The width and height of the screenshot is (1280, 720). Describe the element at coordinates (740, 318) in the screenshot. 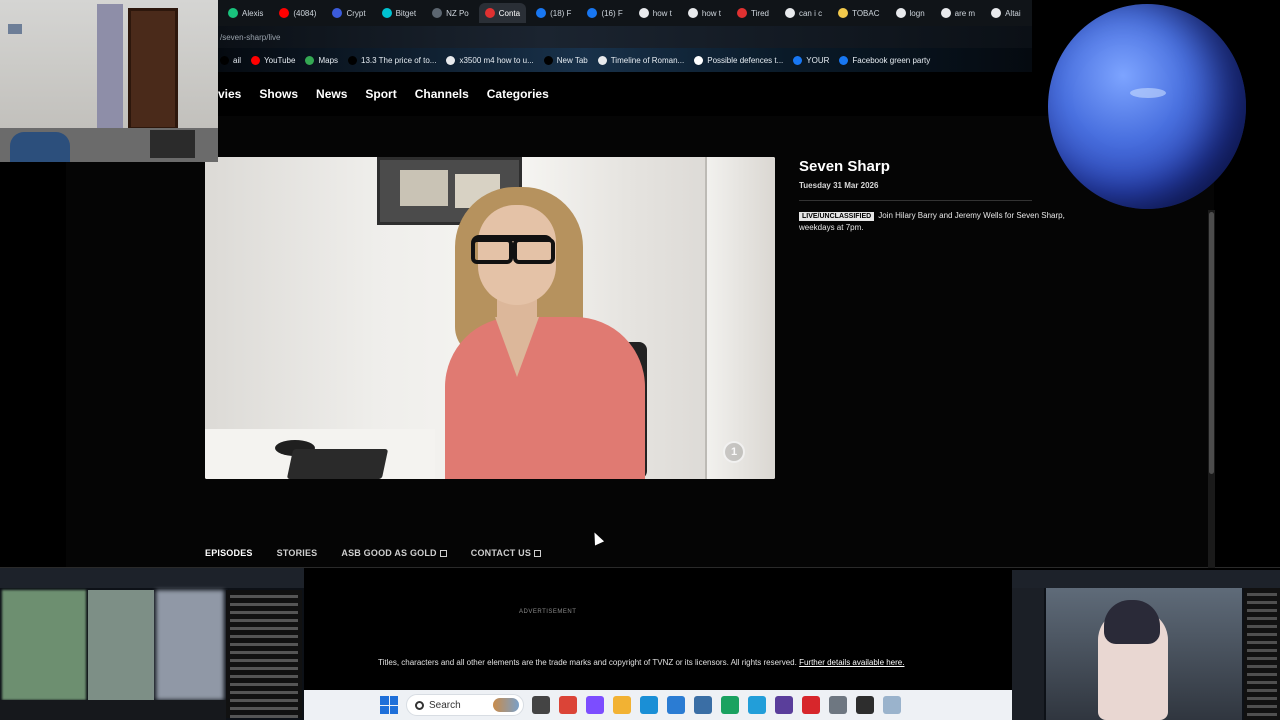

I see `video-scene-door` at that location.